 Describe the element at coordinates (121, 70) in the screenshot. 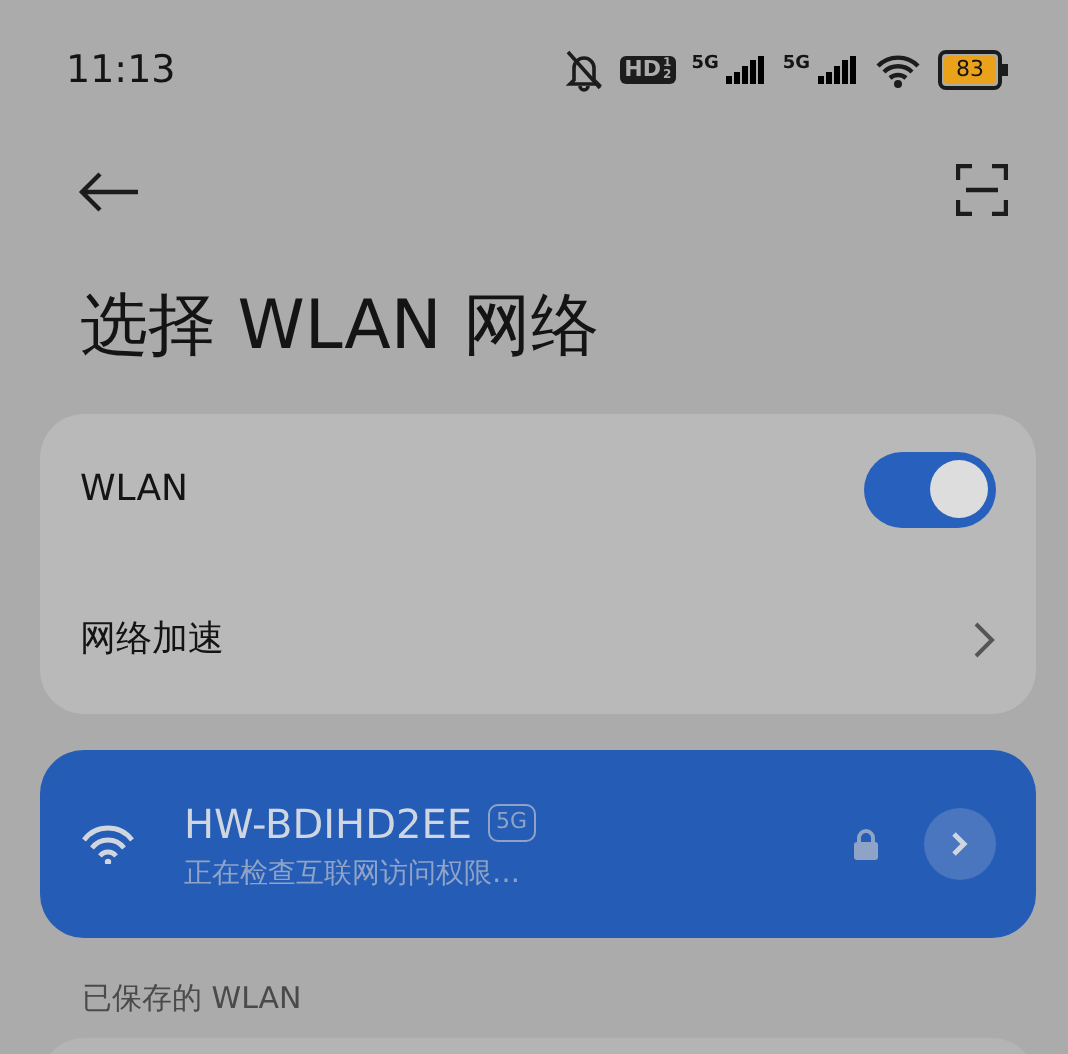

I see `clock-time: 11:13` at that location.